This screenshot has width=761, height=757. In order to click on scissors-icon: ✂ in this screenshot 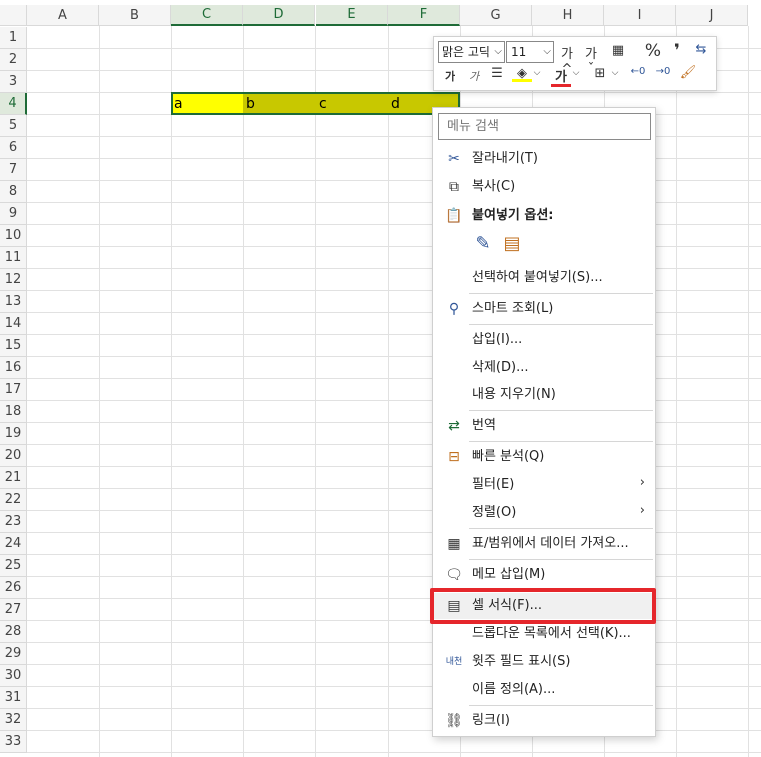, I will do `click(454, 159)`.